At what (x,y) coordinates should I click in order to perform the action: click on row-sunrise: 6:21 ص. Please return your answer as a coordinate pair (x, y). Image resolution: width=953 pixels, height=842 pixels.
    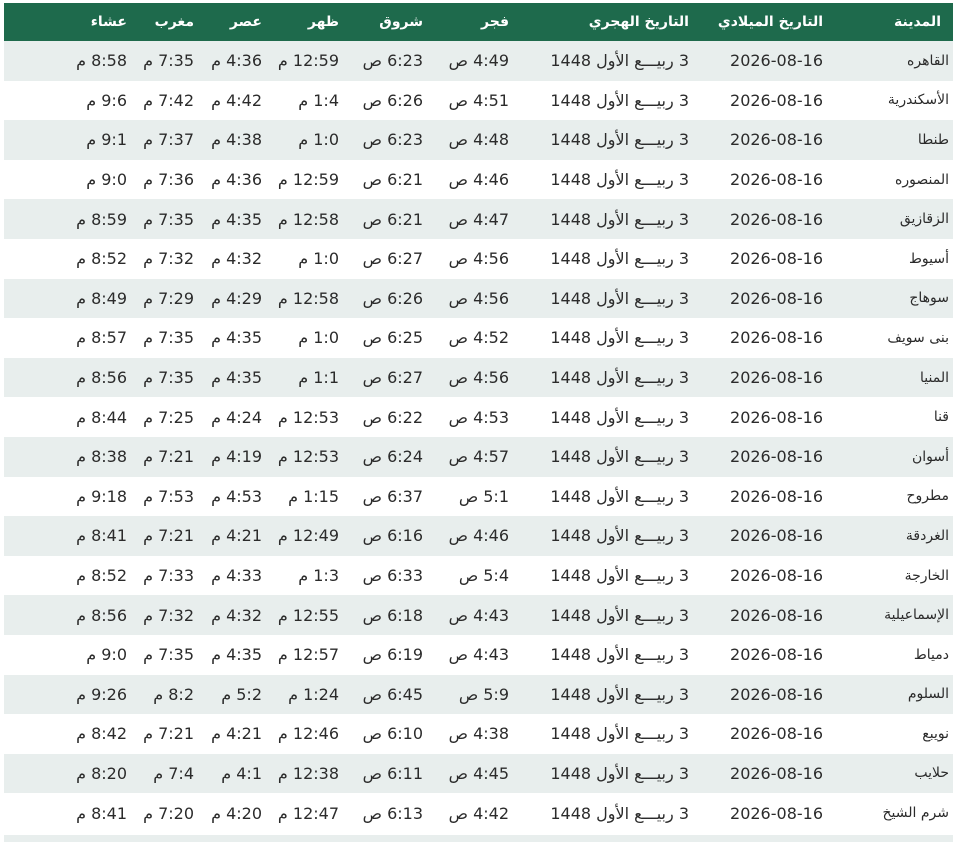
    Looking at the image, I should click on (392, 219).